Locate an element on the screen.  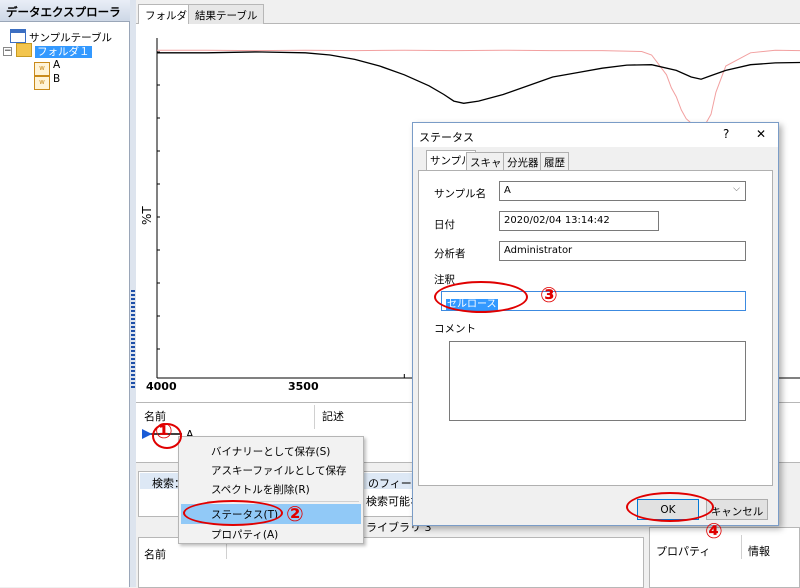
series-line-reference is located at coordinates (478, 89).